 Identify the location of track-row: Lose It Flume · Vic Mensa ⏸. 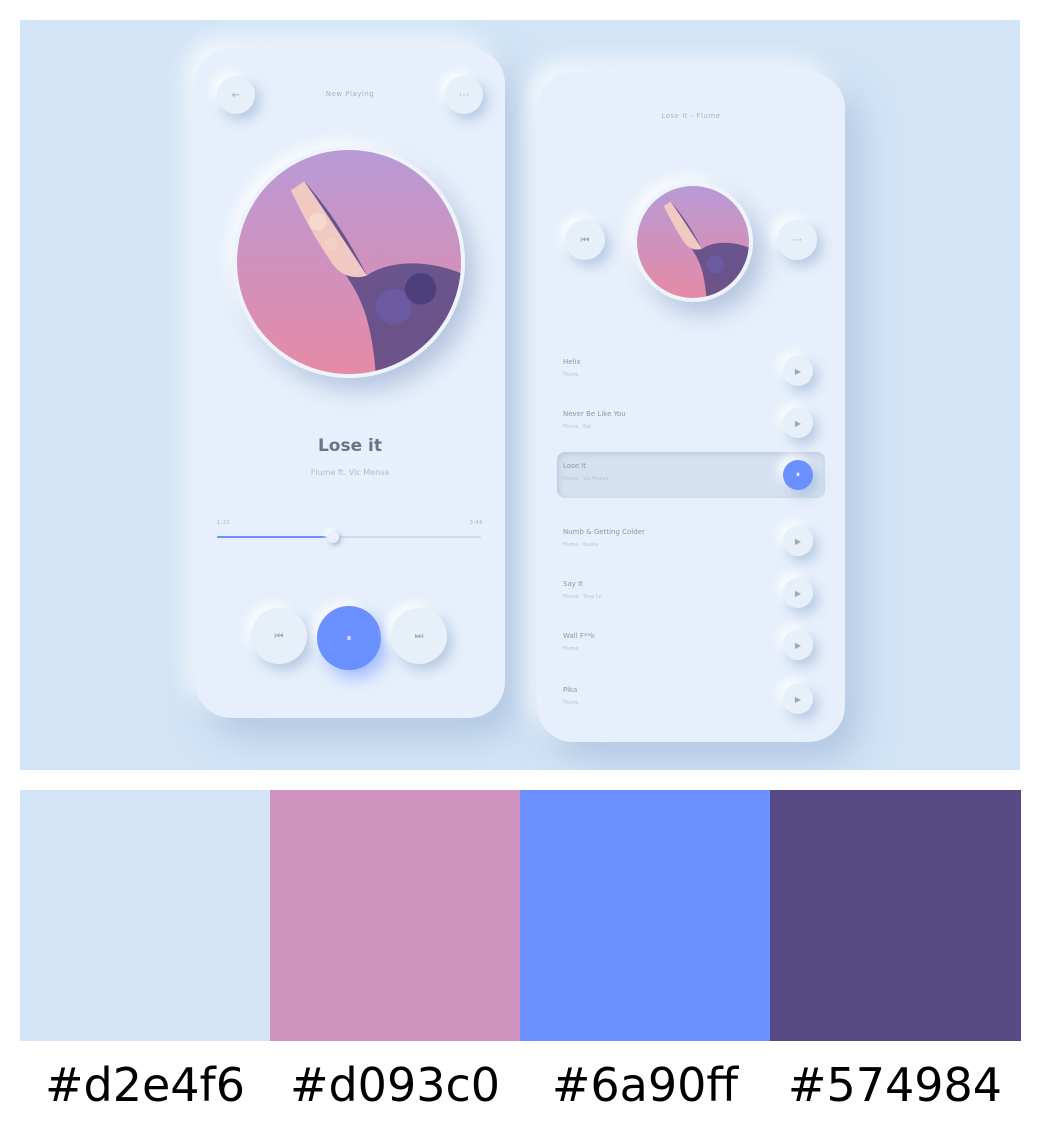
(691, 475).